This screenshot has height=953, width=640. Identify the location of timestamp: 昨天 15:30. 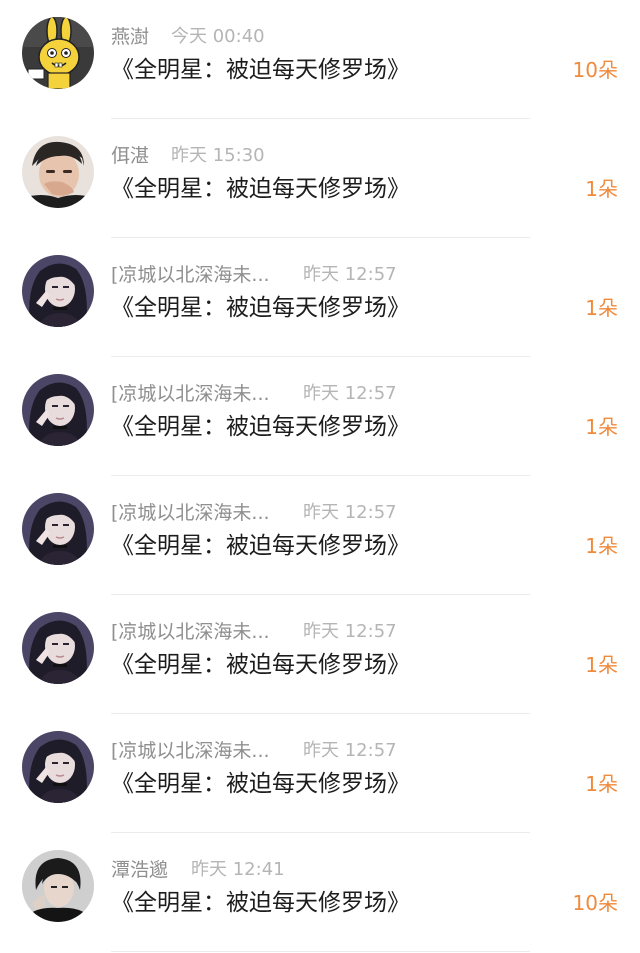
(218, 155).